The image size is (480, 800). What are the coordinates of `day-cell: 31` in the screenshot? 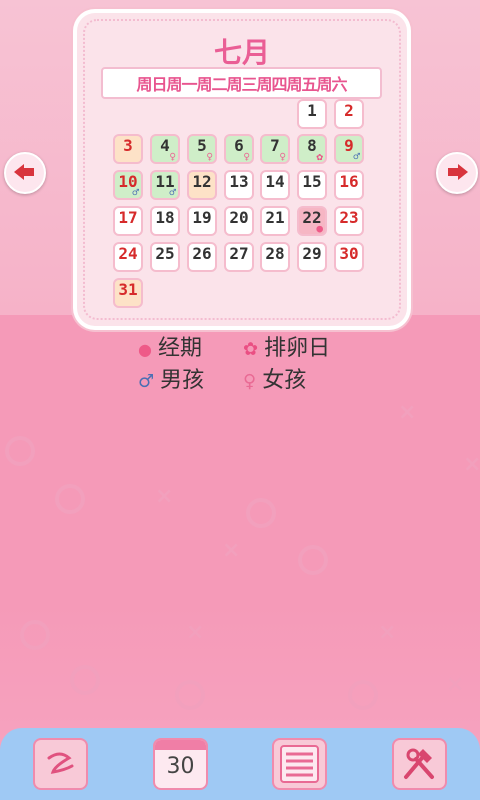 It's located at (128, 293).